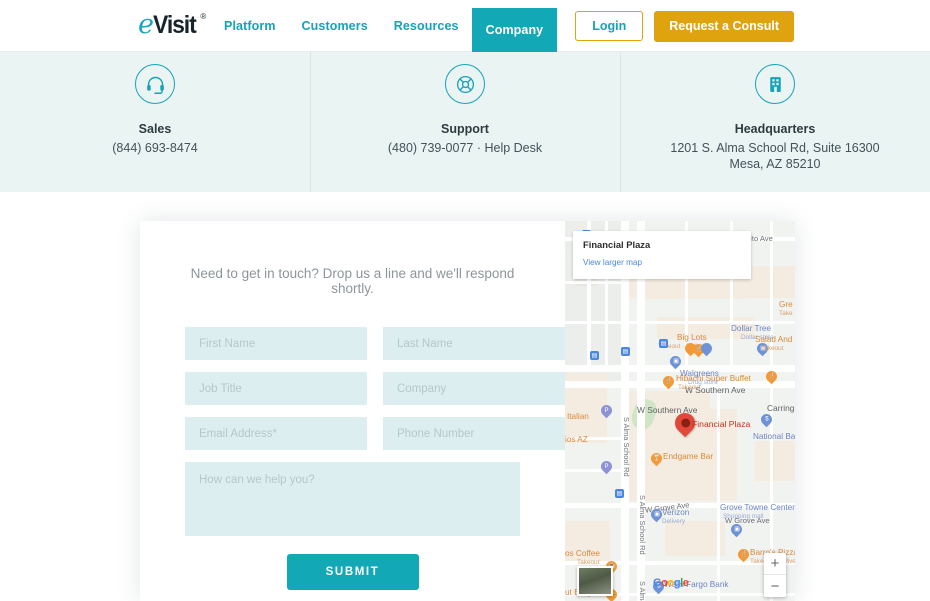  I want to click on zoom-in-button: +, so click(775, 564).